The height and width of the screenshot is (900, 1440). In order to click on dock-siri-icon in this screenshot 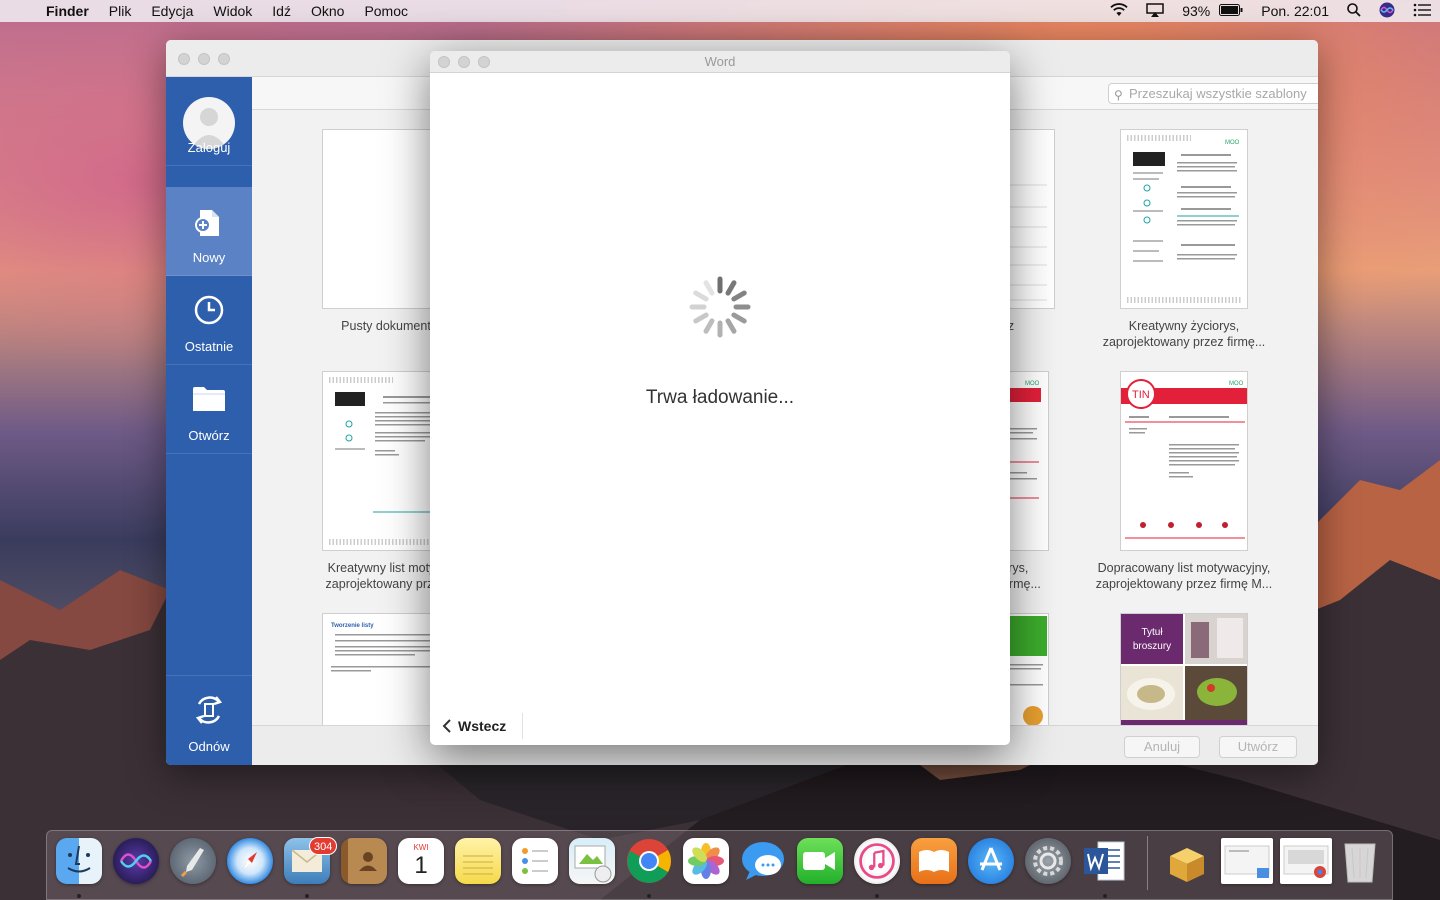, I will do `click(136, 861)`.